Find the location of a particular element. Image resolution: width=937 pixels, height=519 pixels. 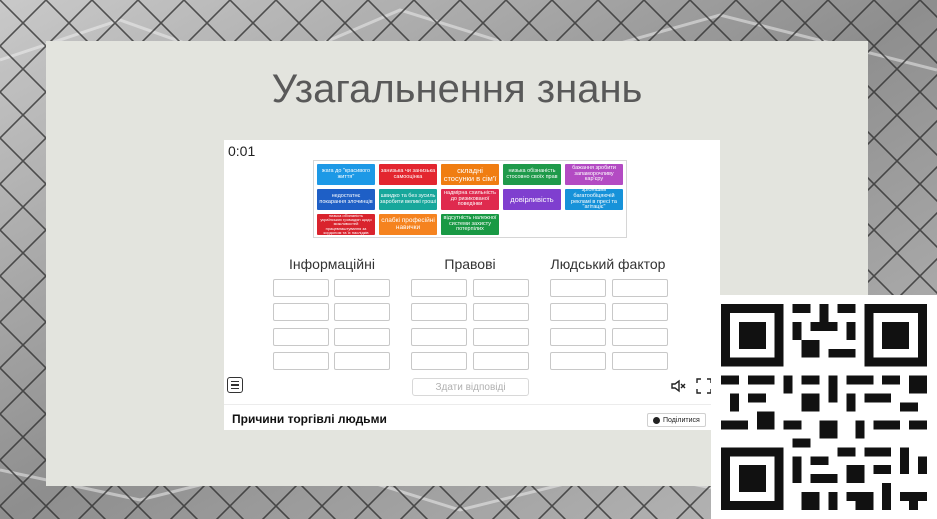

tile: недостатнє покарання злочинців is located at coordinates (346, 199).